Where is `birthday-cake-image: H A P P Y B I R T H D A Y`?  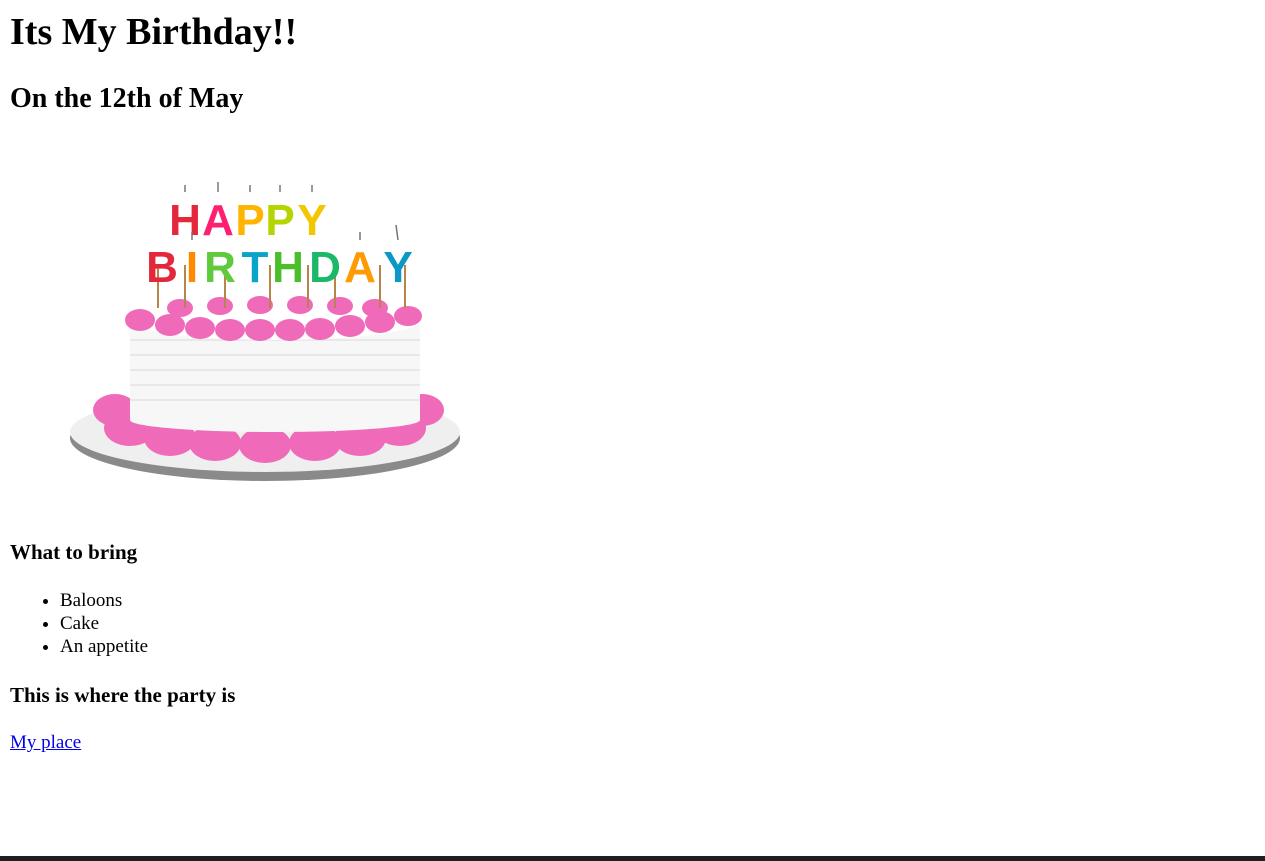 birthday-cake-image: H A P P Y B I R T H D A Y is located at coordinates (265, 331).